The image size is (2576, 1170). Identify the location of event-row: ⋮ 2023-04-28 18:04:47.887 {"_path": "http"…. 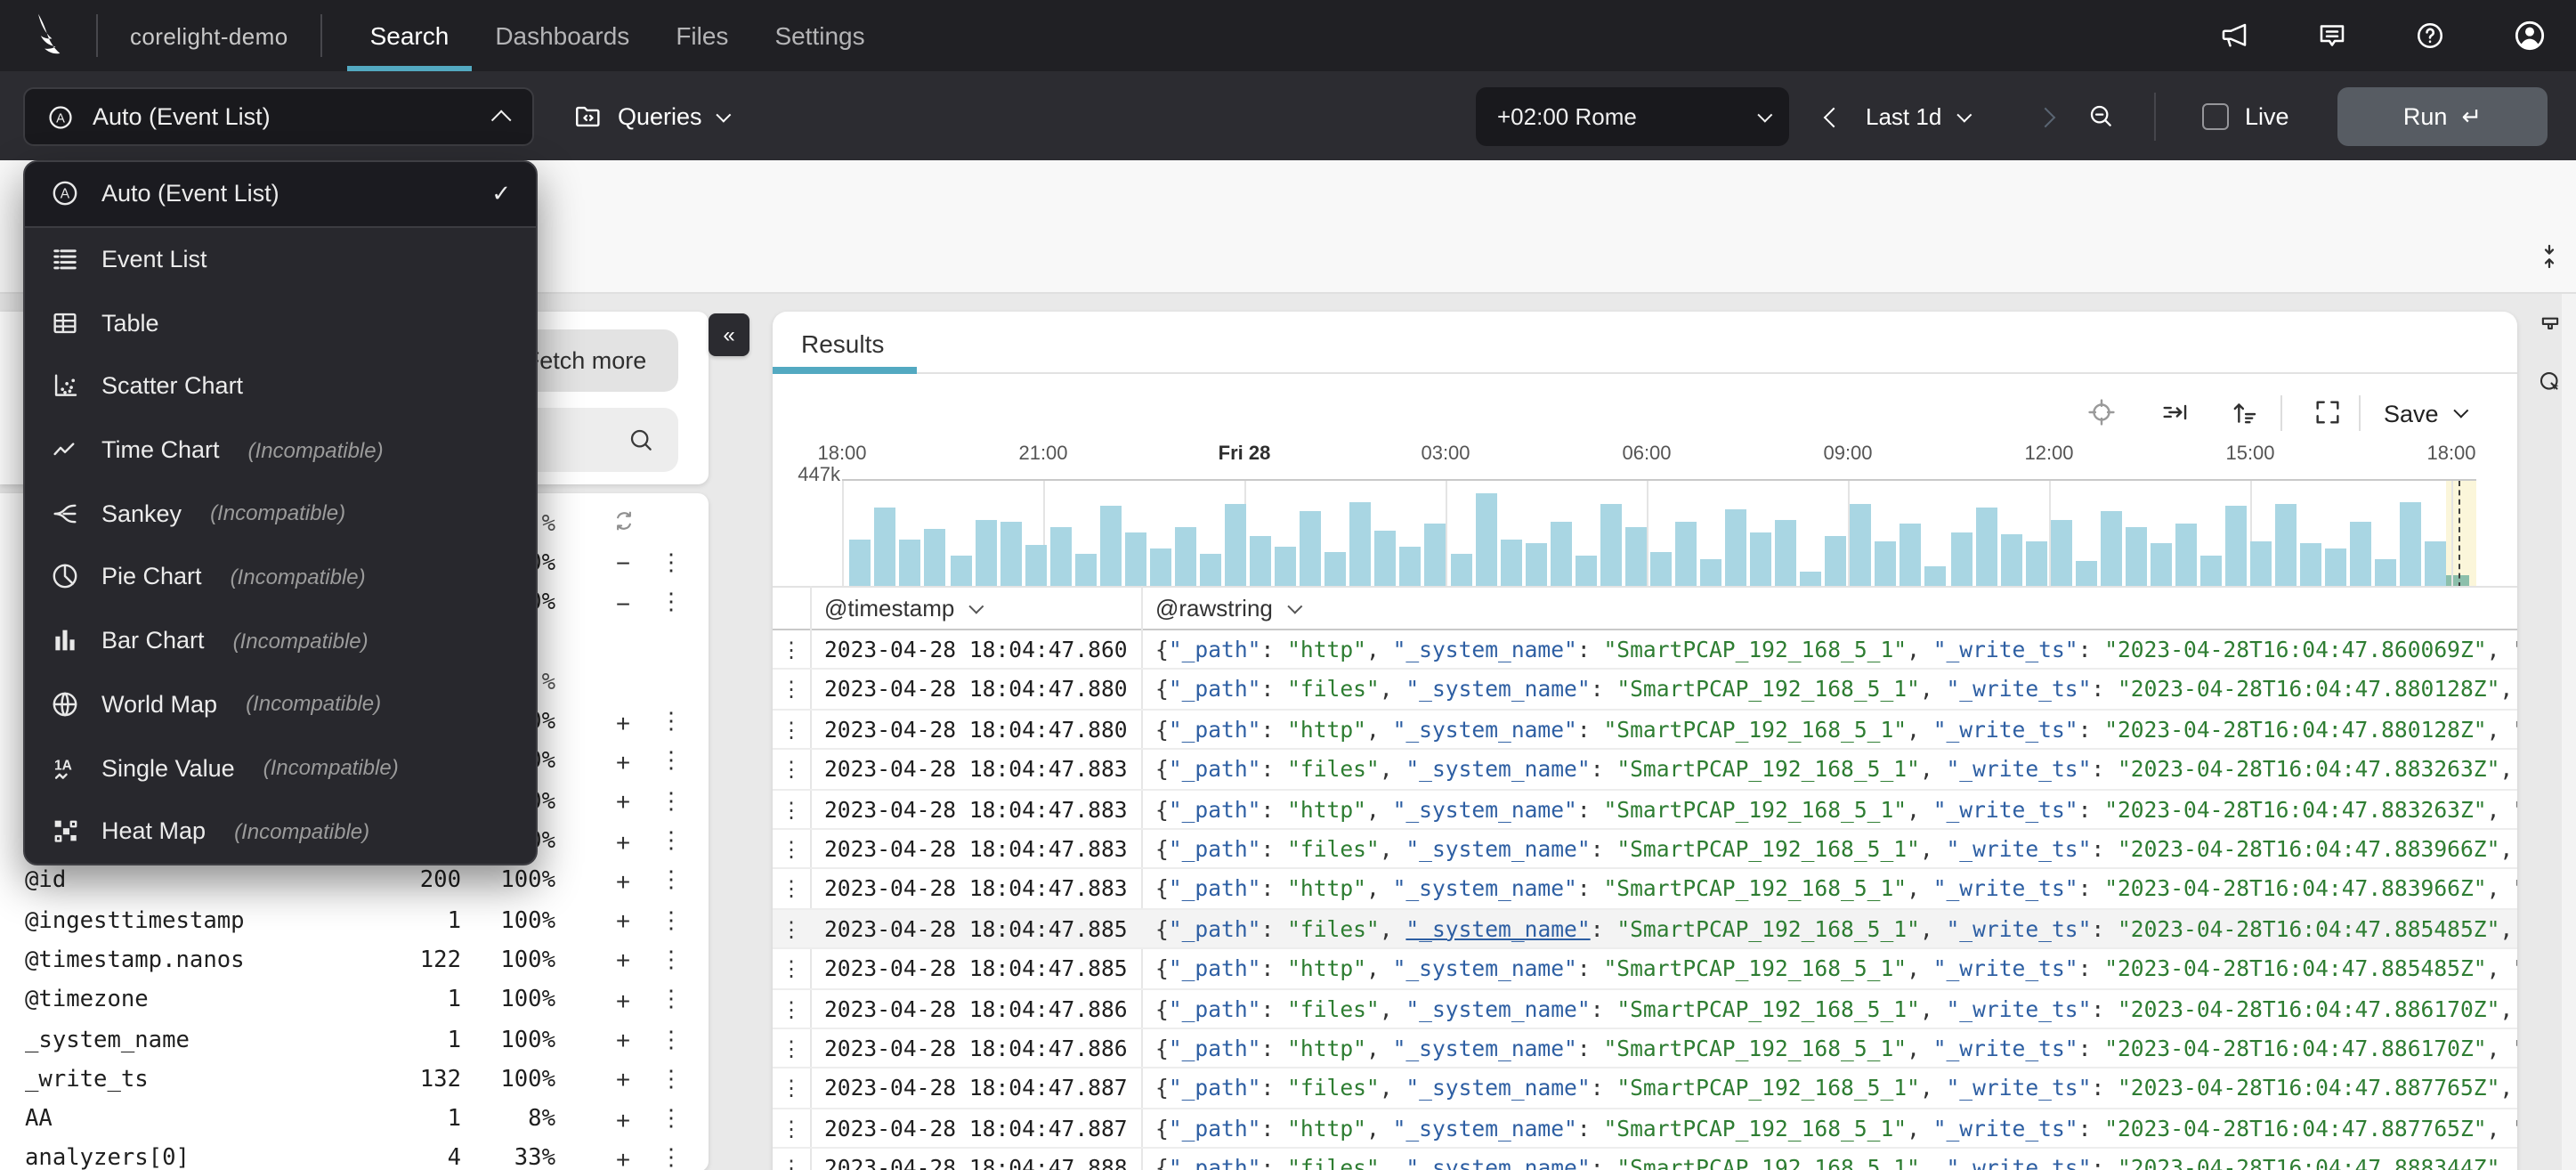
(1645, 1129).